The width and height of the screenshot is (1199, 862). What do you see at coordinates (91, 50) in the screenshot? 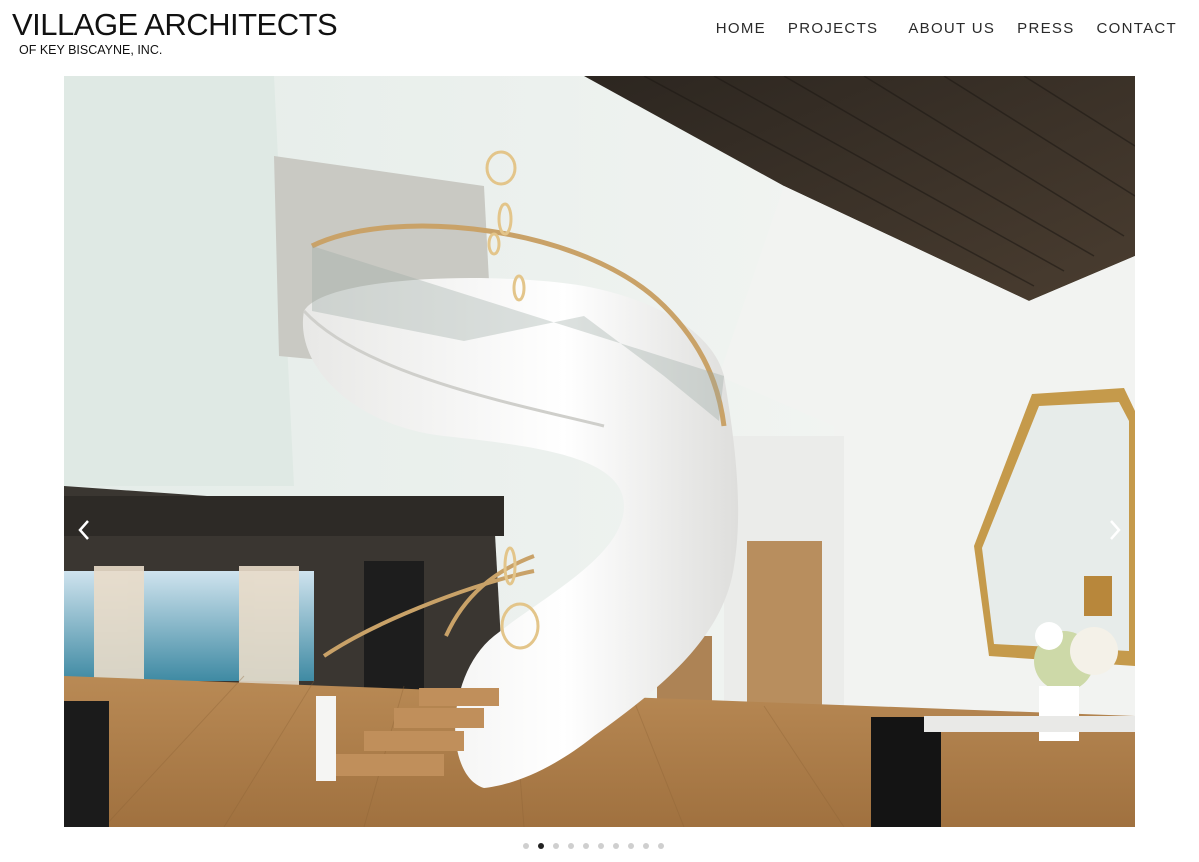
I see `logo-subtitle: OF KEY BISCAYNE, INC.` at bounding box center [91, 50].